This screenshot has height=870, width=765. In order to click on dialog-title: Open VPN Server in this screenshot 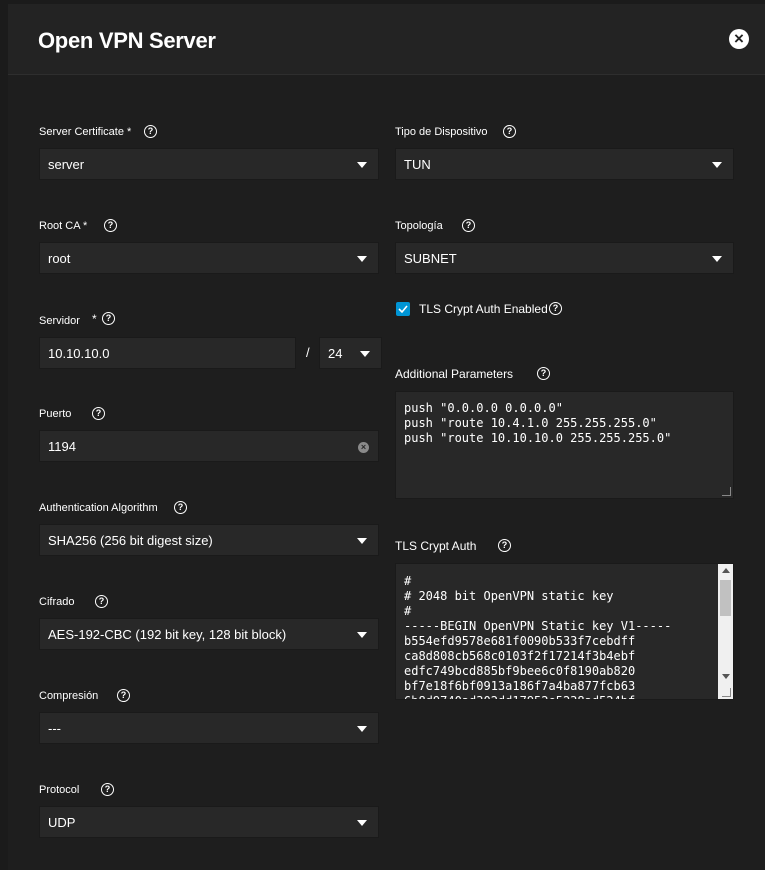, I will do `click(127, 40)`.